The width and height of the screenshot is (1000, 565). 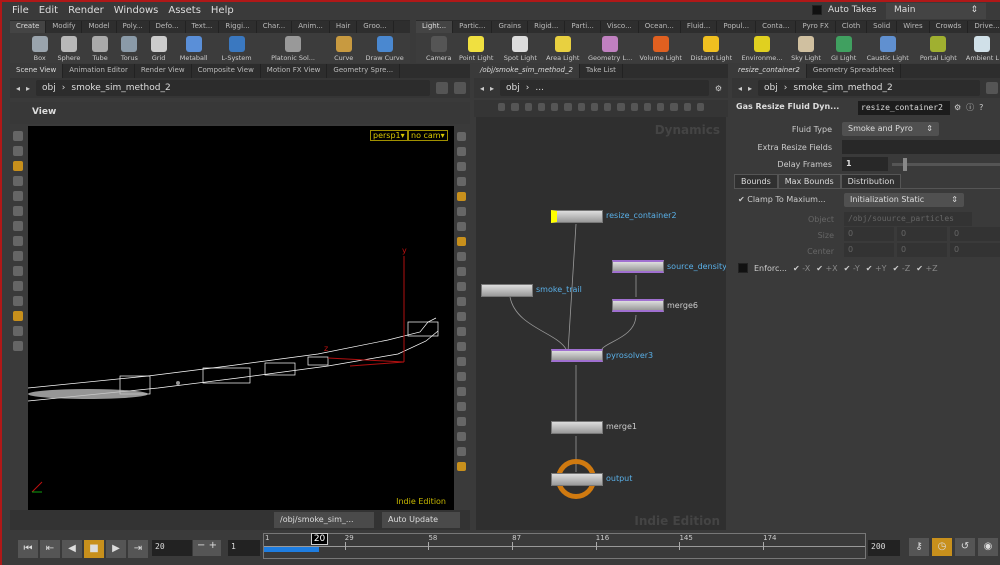 What do you see at coordinates (844, 10) in the screenshot?
I see `auto-takes-toggle: Auto Takes` at bounding box center [844, 10].